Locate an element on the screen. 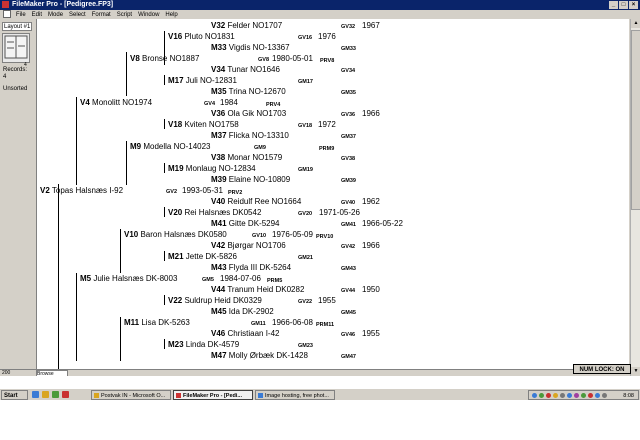 Image resolution: width=640 pixels, height=440 pixels. scroll-thumb is located at coordinates (635, 120).